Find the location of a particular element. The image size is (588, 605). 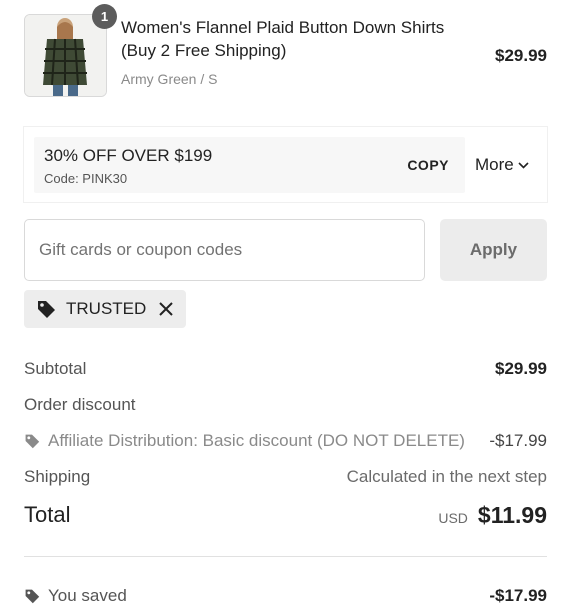

apply-button: Apply is located at coordinates (493, 250).